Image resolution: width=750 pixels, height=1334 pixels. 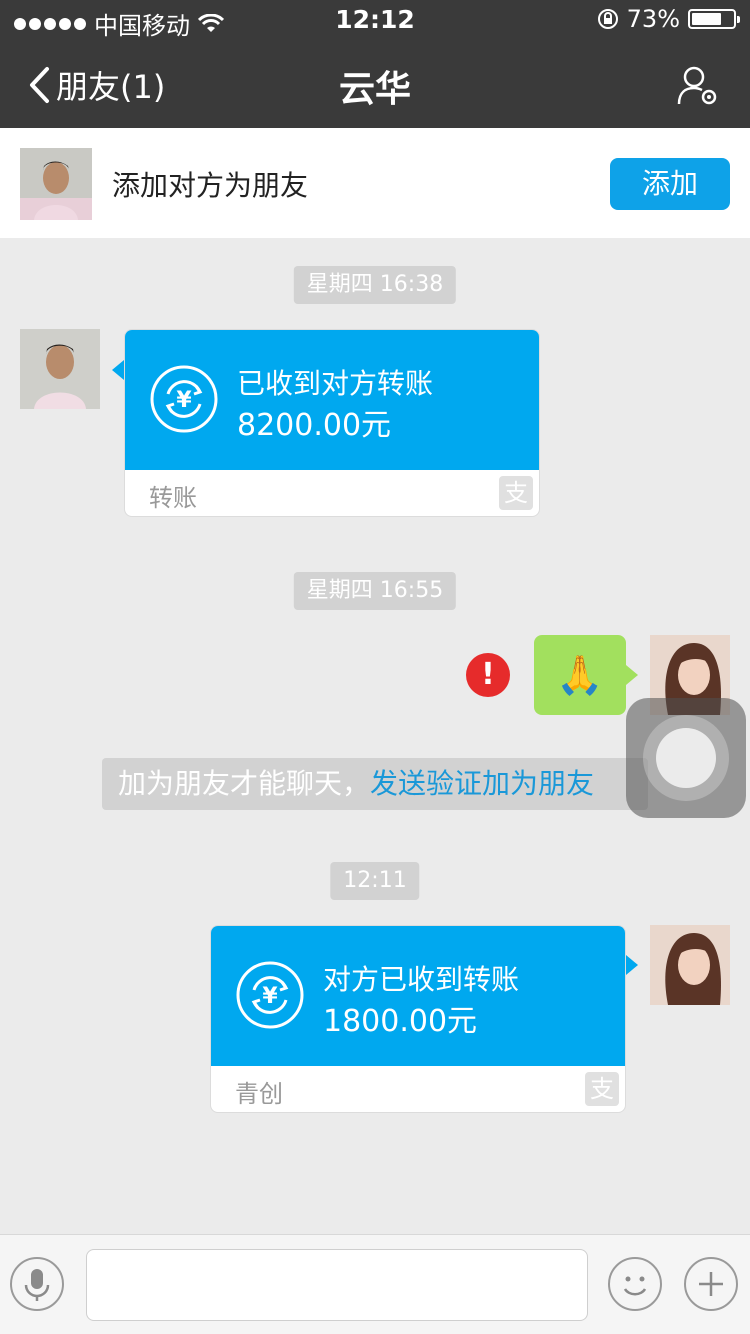 I want to click on transfer-amount: 8200.00元, so click(x=314, y=425).